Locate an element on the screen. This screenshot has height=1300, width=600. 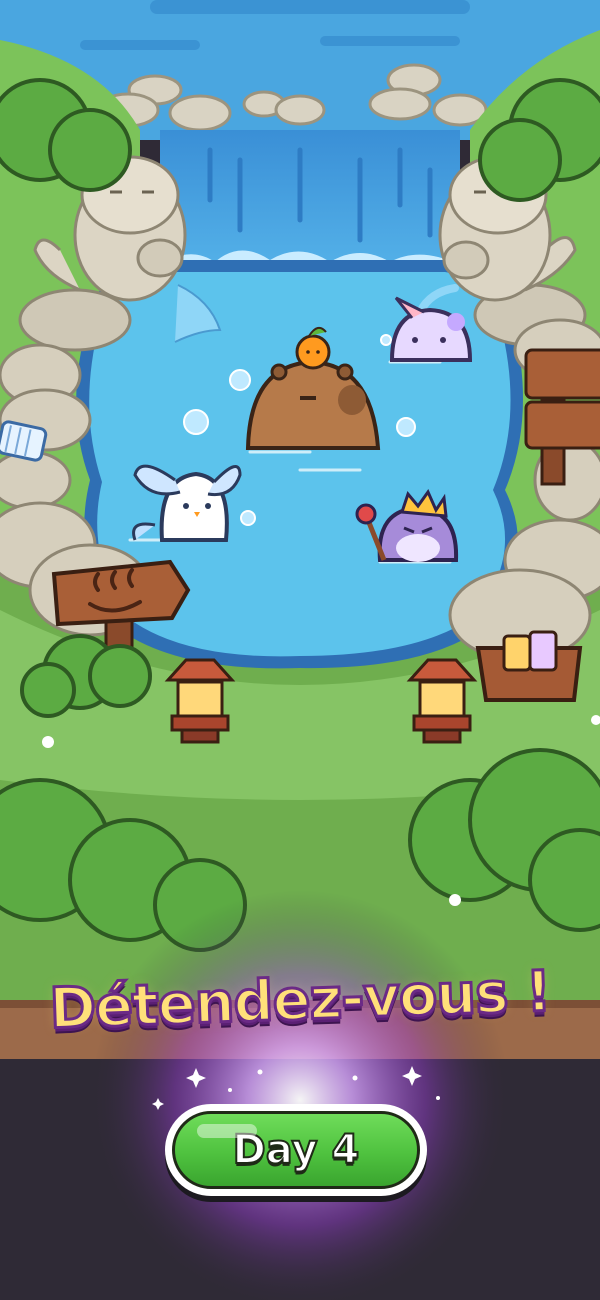
button-shine is located at coordinates (227, 1131).